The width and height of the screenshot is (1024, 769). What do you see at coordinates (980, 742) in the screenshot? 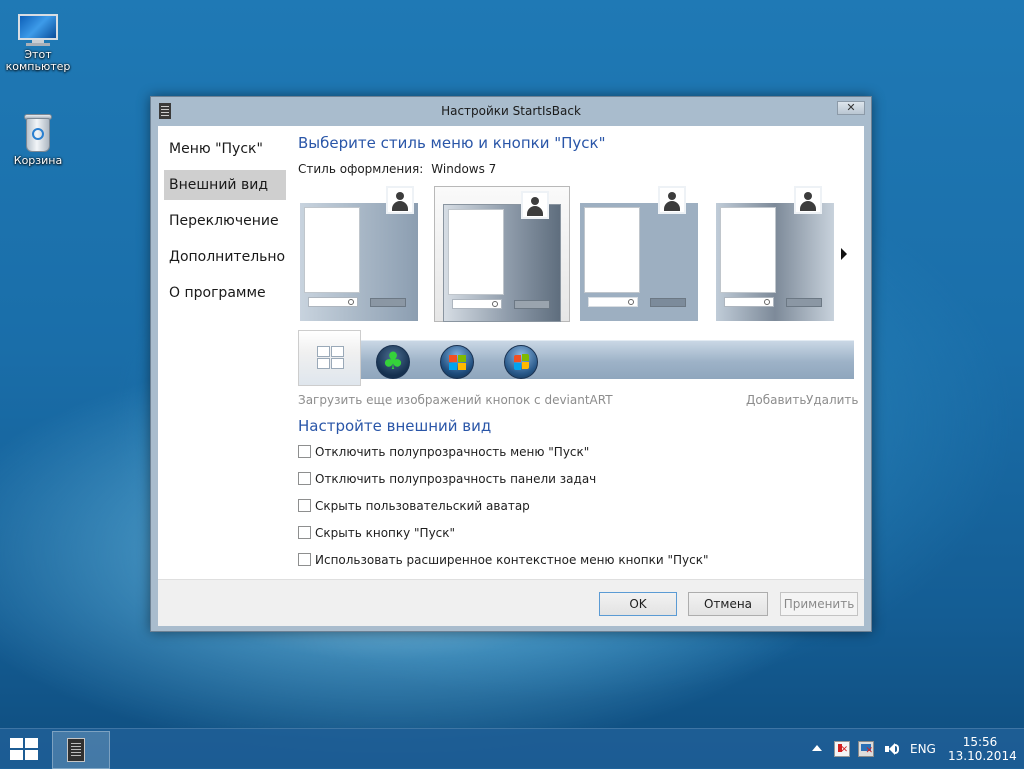
I see `clock-time: 15:56` at bounding box center [980, 742].